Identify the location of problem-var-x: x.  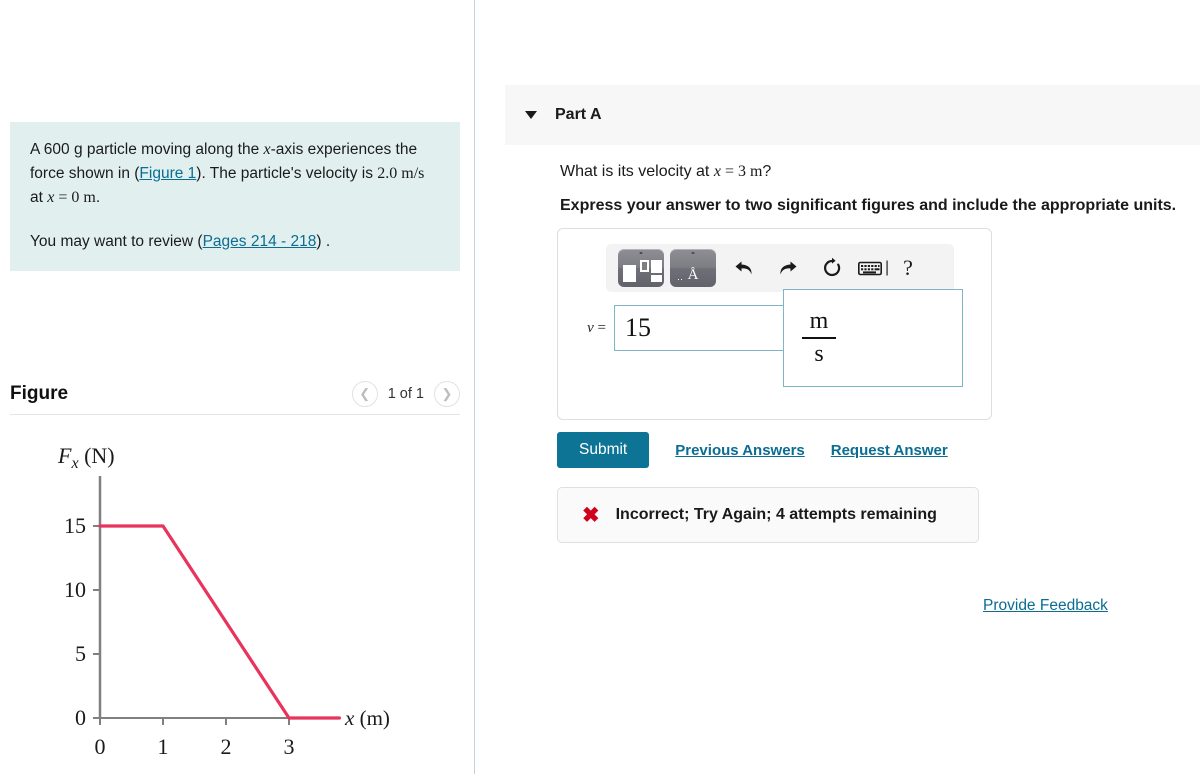
(267, 149).